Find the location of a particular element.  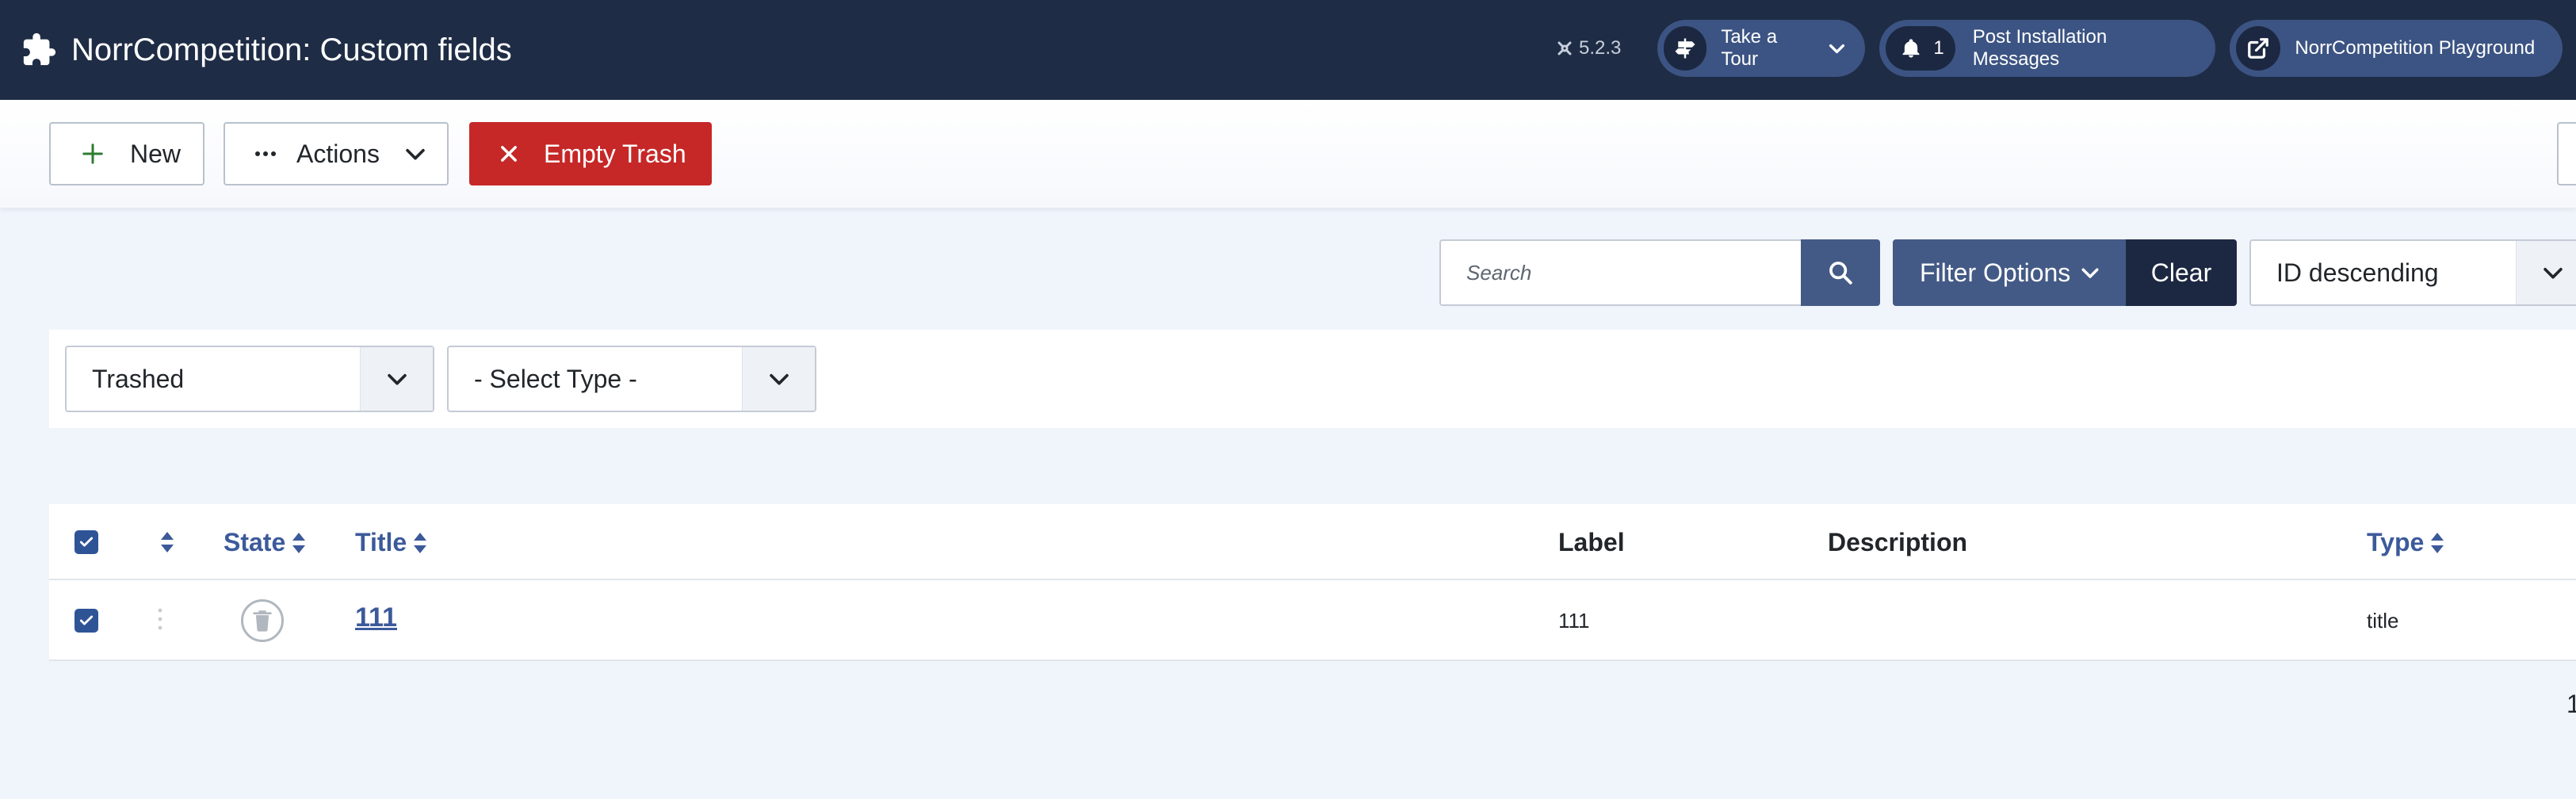

search-button is located at coordinates (1840, 272).